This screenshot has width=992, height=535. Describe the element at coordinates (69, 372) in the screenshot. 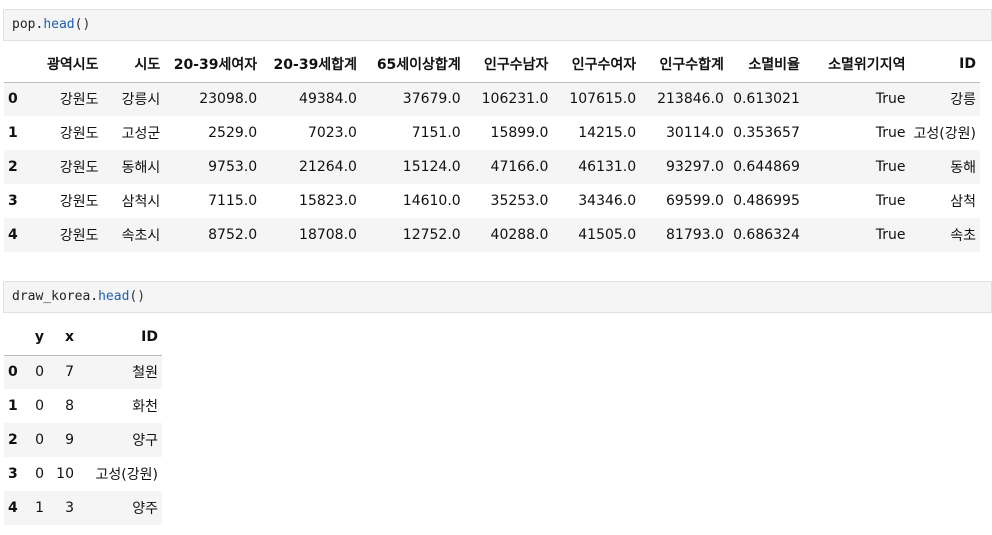

I see `table-cell: 7` at that location.